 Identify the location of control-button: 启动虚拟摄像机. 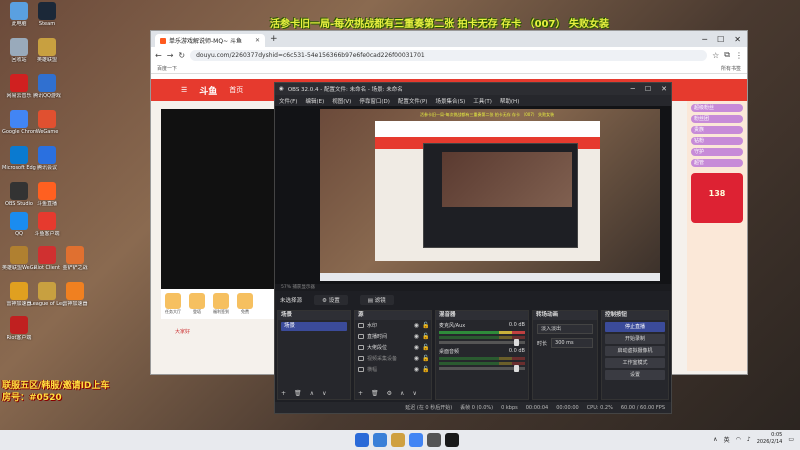
(635, 351).